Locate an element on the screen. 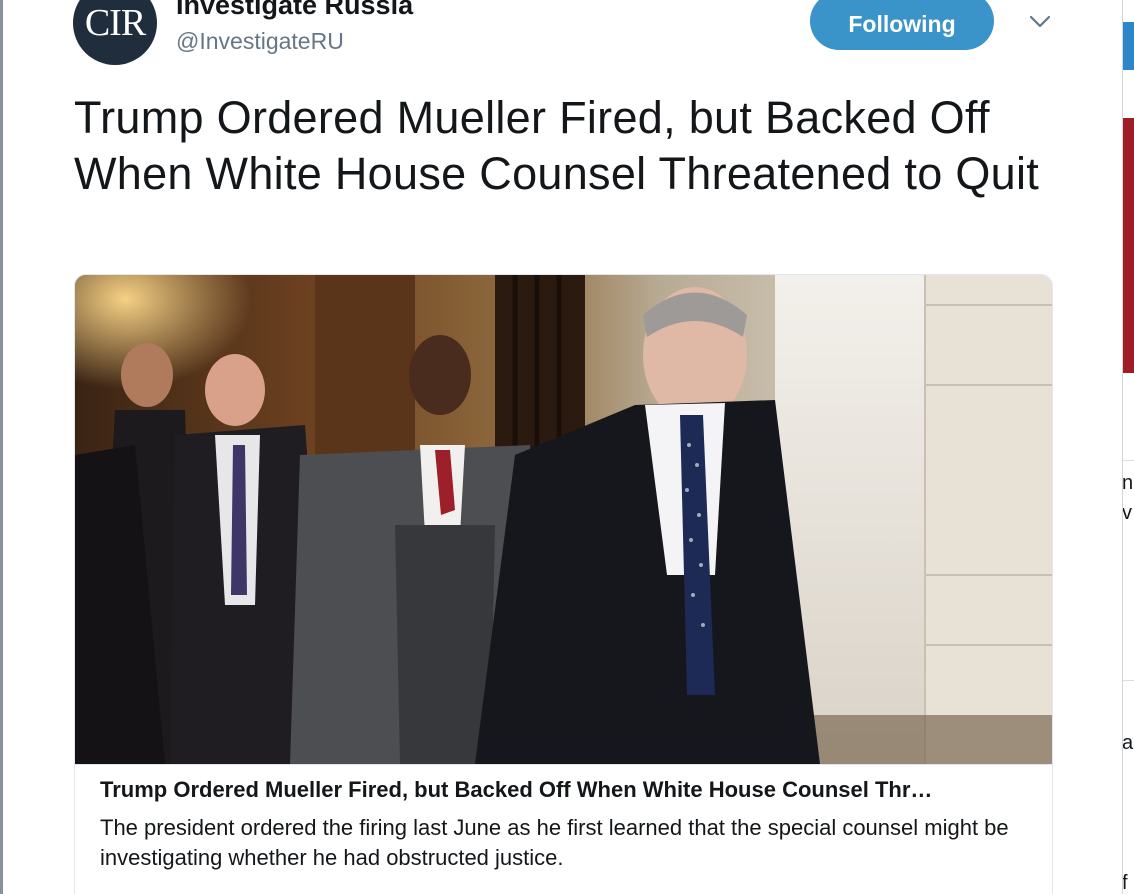 The width and height of the screenshot is (1134, 894). background-blue-strip is located at coordinates (1128, 46).